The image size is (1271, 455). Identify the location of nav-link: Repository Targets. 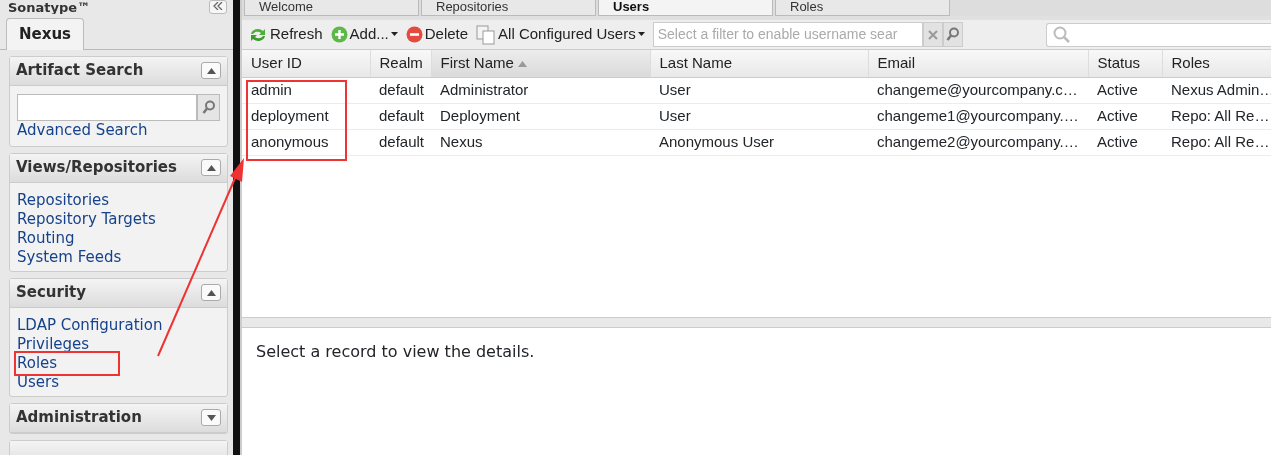
(86, 219).